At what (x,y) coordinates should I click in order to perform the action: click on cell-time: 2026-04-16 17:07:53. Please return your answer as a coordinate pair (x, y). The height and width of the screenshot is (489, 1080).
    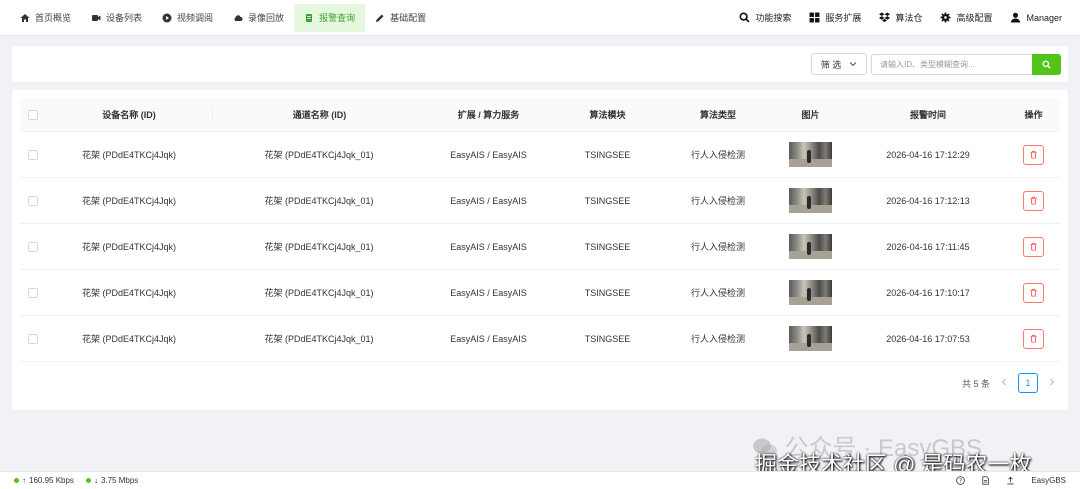
    Looking at the image, I should click on (928, 338).